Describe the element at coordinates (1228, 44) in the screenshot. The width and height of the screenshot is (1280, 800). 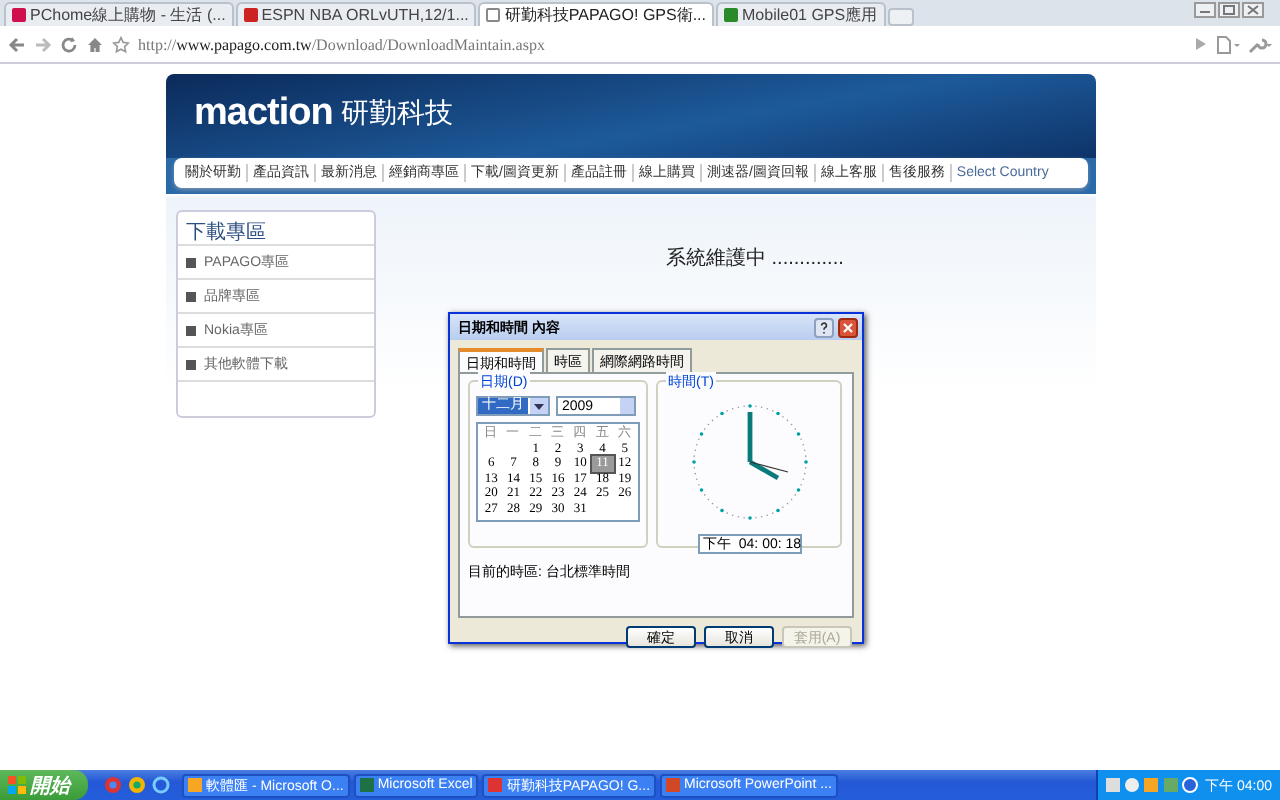
I see `page-menu-icon` at that location.